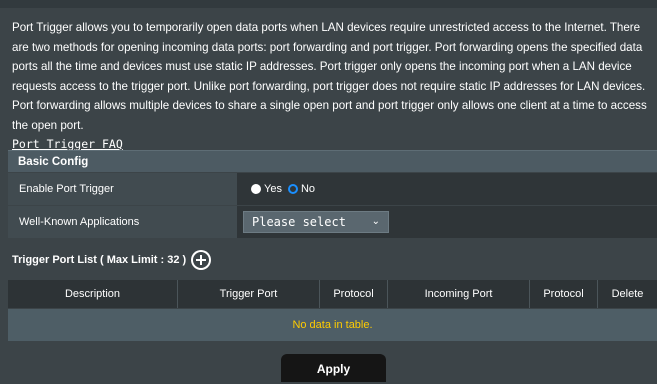 The width and height of the screenshot is (657, 384). I want to click on well-known-apps-select-value: Please select, so click(299, 222).